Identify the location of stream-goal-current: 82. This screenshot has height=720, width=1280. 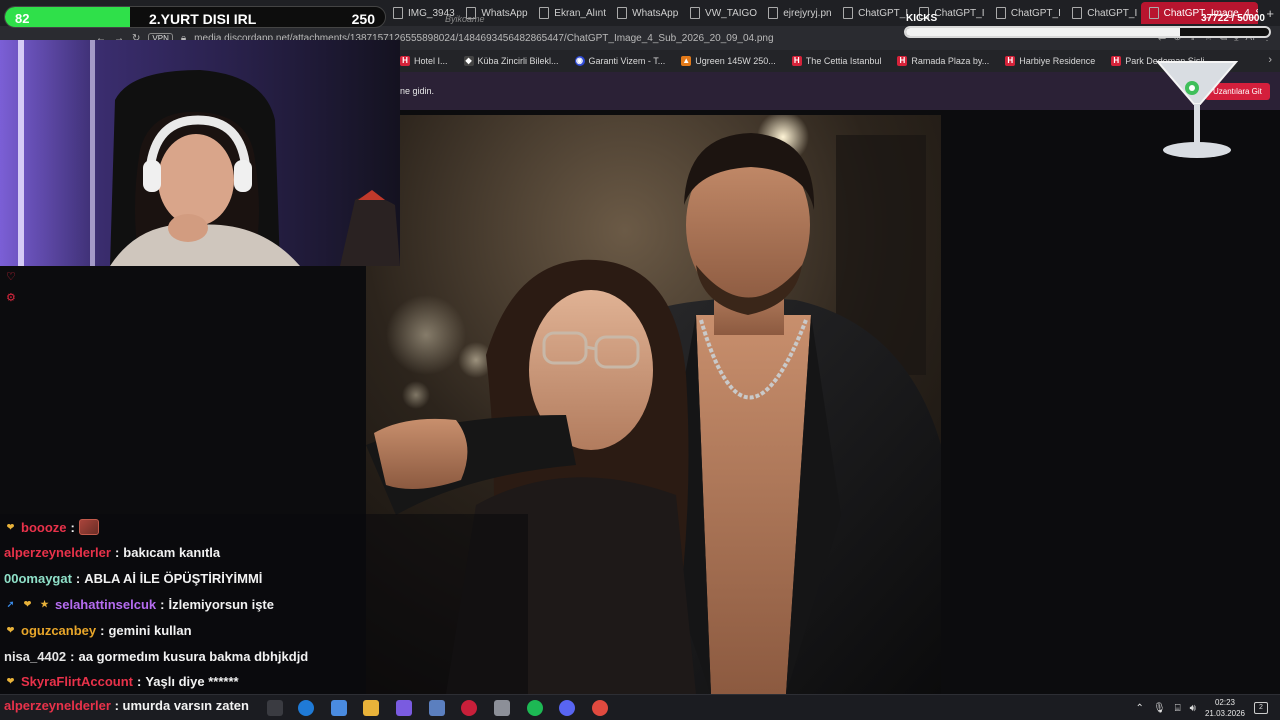
(22, 18).